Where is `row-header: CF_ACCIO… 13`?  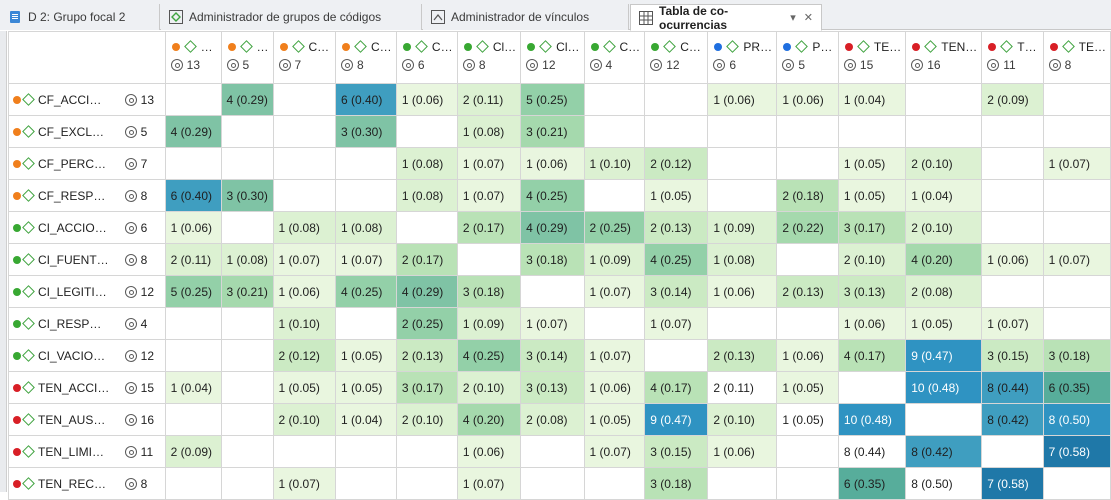
row-header: CF_ACCIO… 13 is located at coordinates (87, 99).